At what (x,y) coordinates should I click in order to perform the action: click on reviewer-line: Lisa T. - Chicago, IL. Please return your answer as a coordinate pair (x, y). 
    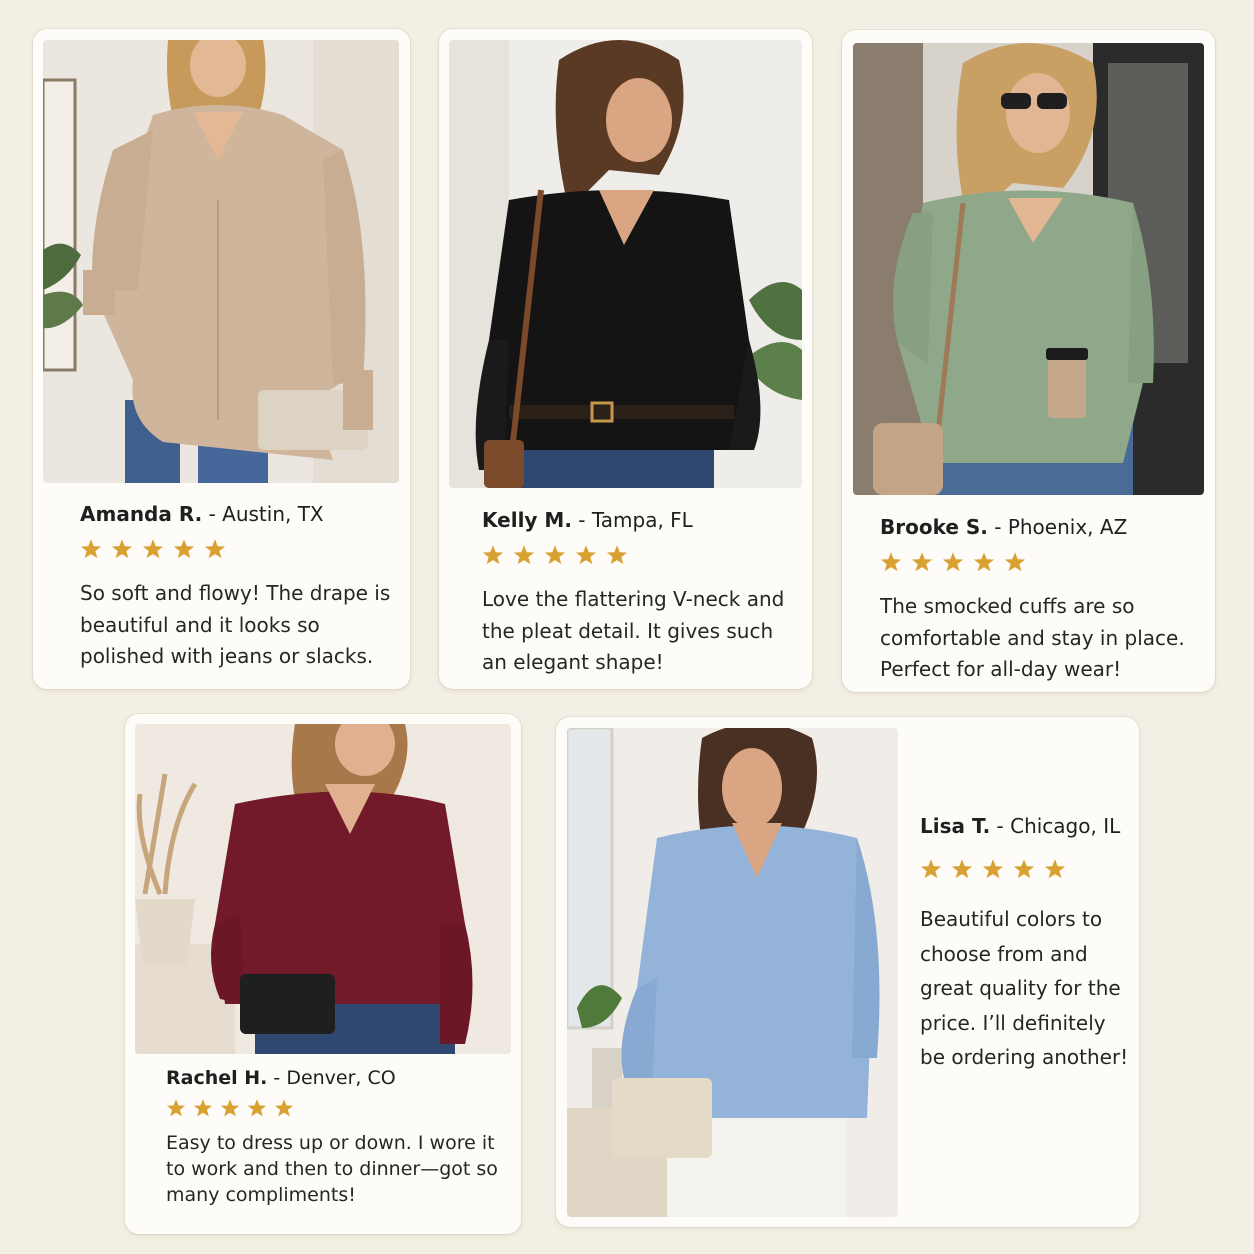
    Looking at the image, I should click on (1025, 826).